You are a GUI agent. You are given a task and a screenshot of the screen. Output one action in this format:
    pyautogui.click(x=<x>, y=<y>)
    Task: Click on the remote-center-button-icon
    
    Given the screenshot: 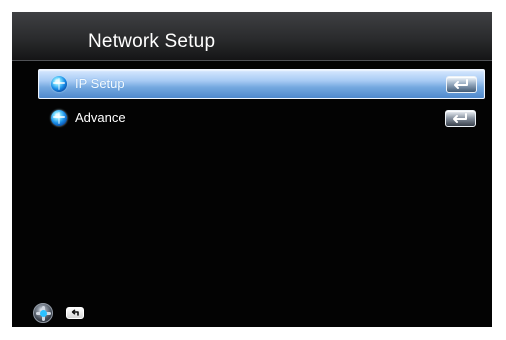 What is the action you would take?
    pyautogui.click(x=43, y=313)
    